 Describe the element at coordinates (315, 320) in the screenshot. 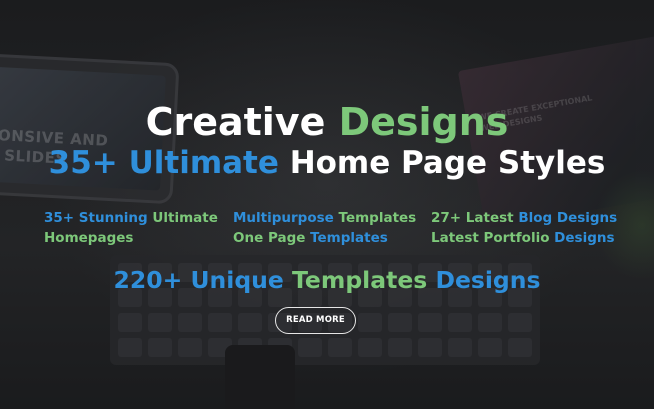

I see `read-more-button: READ MORE` at that location.